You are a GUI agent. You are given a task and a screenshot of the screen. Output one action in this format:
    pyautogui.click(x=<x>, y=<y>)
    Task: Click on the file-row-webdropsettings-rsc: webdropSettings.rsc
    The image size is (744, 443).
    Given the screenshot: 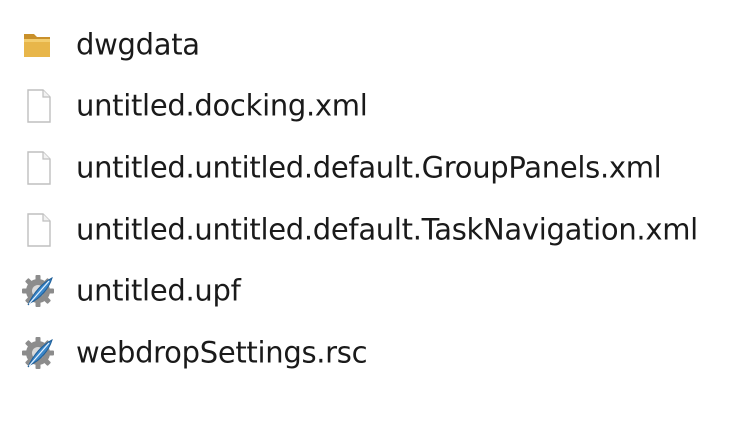 What is the action you would take?
    pyautogui.click(x=372, y=353)
    